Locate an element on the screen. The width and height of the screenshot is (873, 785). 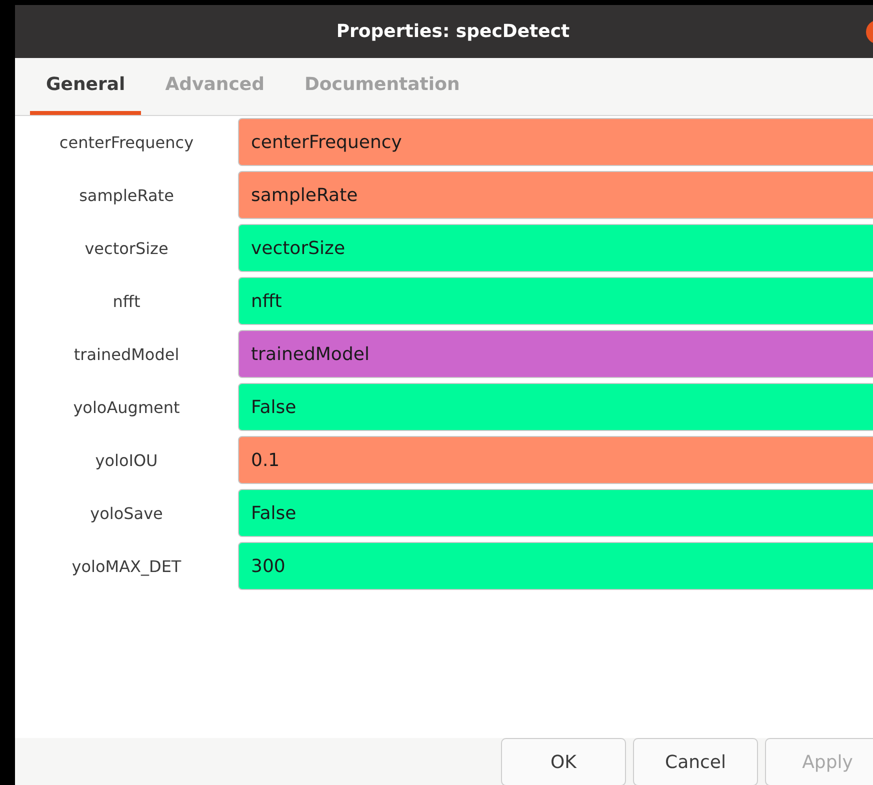
field-label: vectorSize is located at coordinates (127, 248).